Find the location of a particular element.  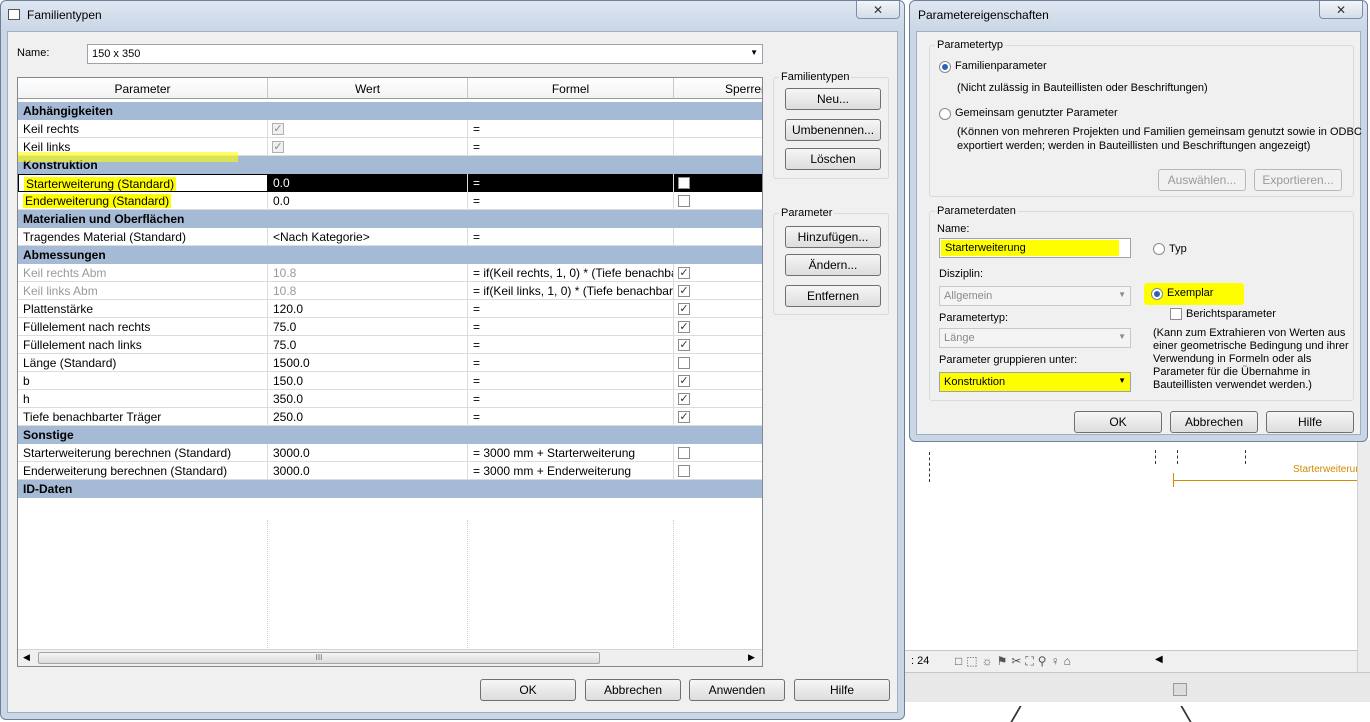

parameter-cell: Starterweiterung (Standard) is located at coordinates (143, 183).